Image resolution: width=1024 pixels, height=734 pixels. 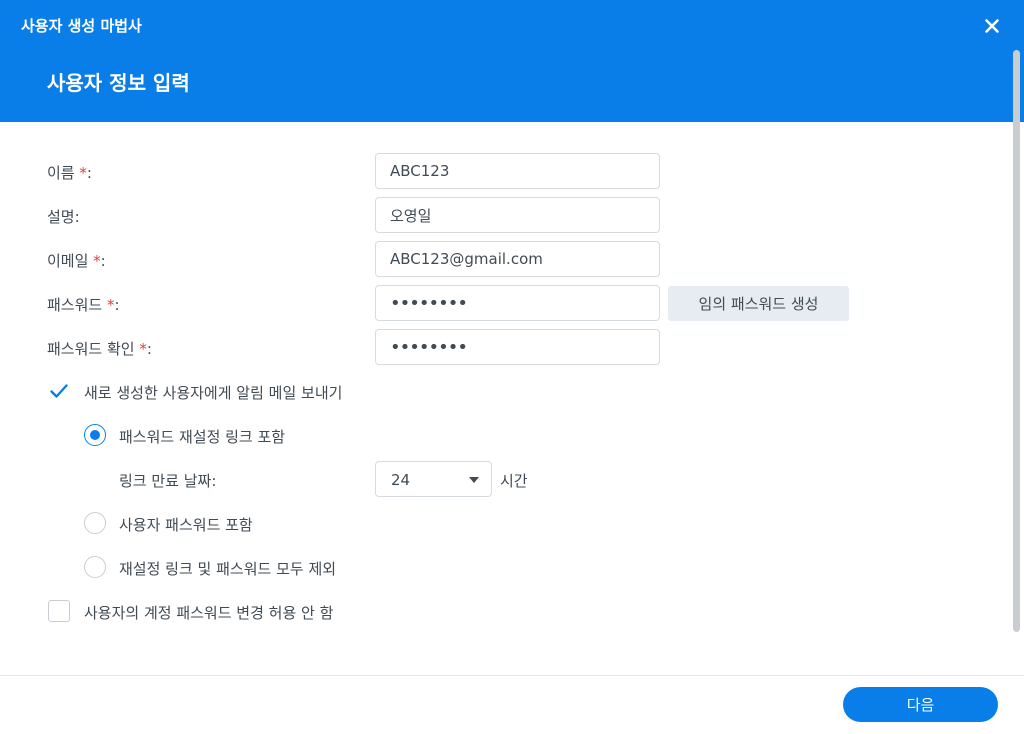 I want to click on description-input, so click(x=517, y=215).